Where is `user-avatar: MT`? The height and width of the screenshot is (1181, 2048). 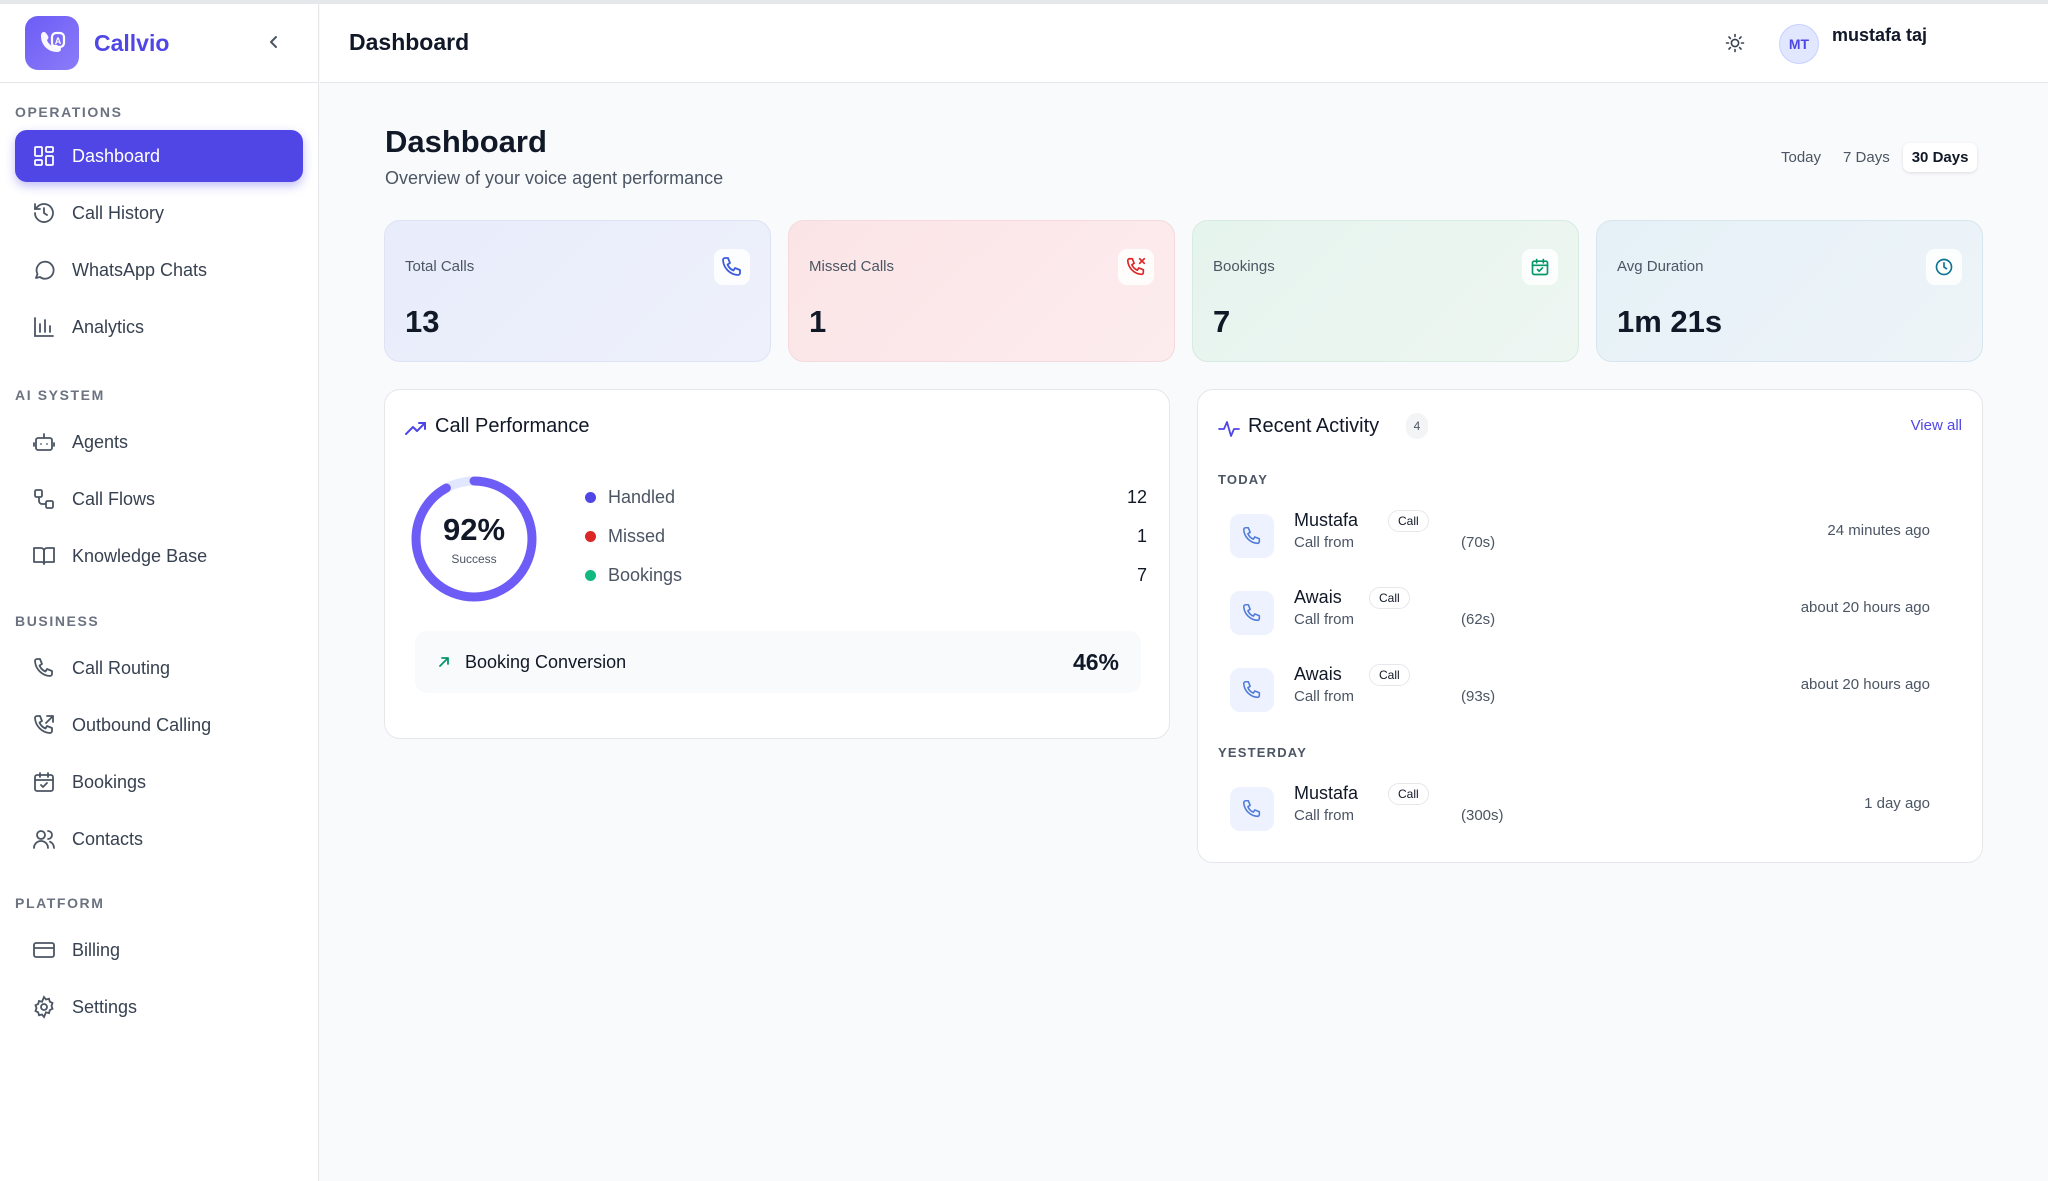
user-avatar: MT is located at coordinates (1799, 44).